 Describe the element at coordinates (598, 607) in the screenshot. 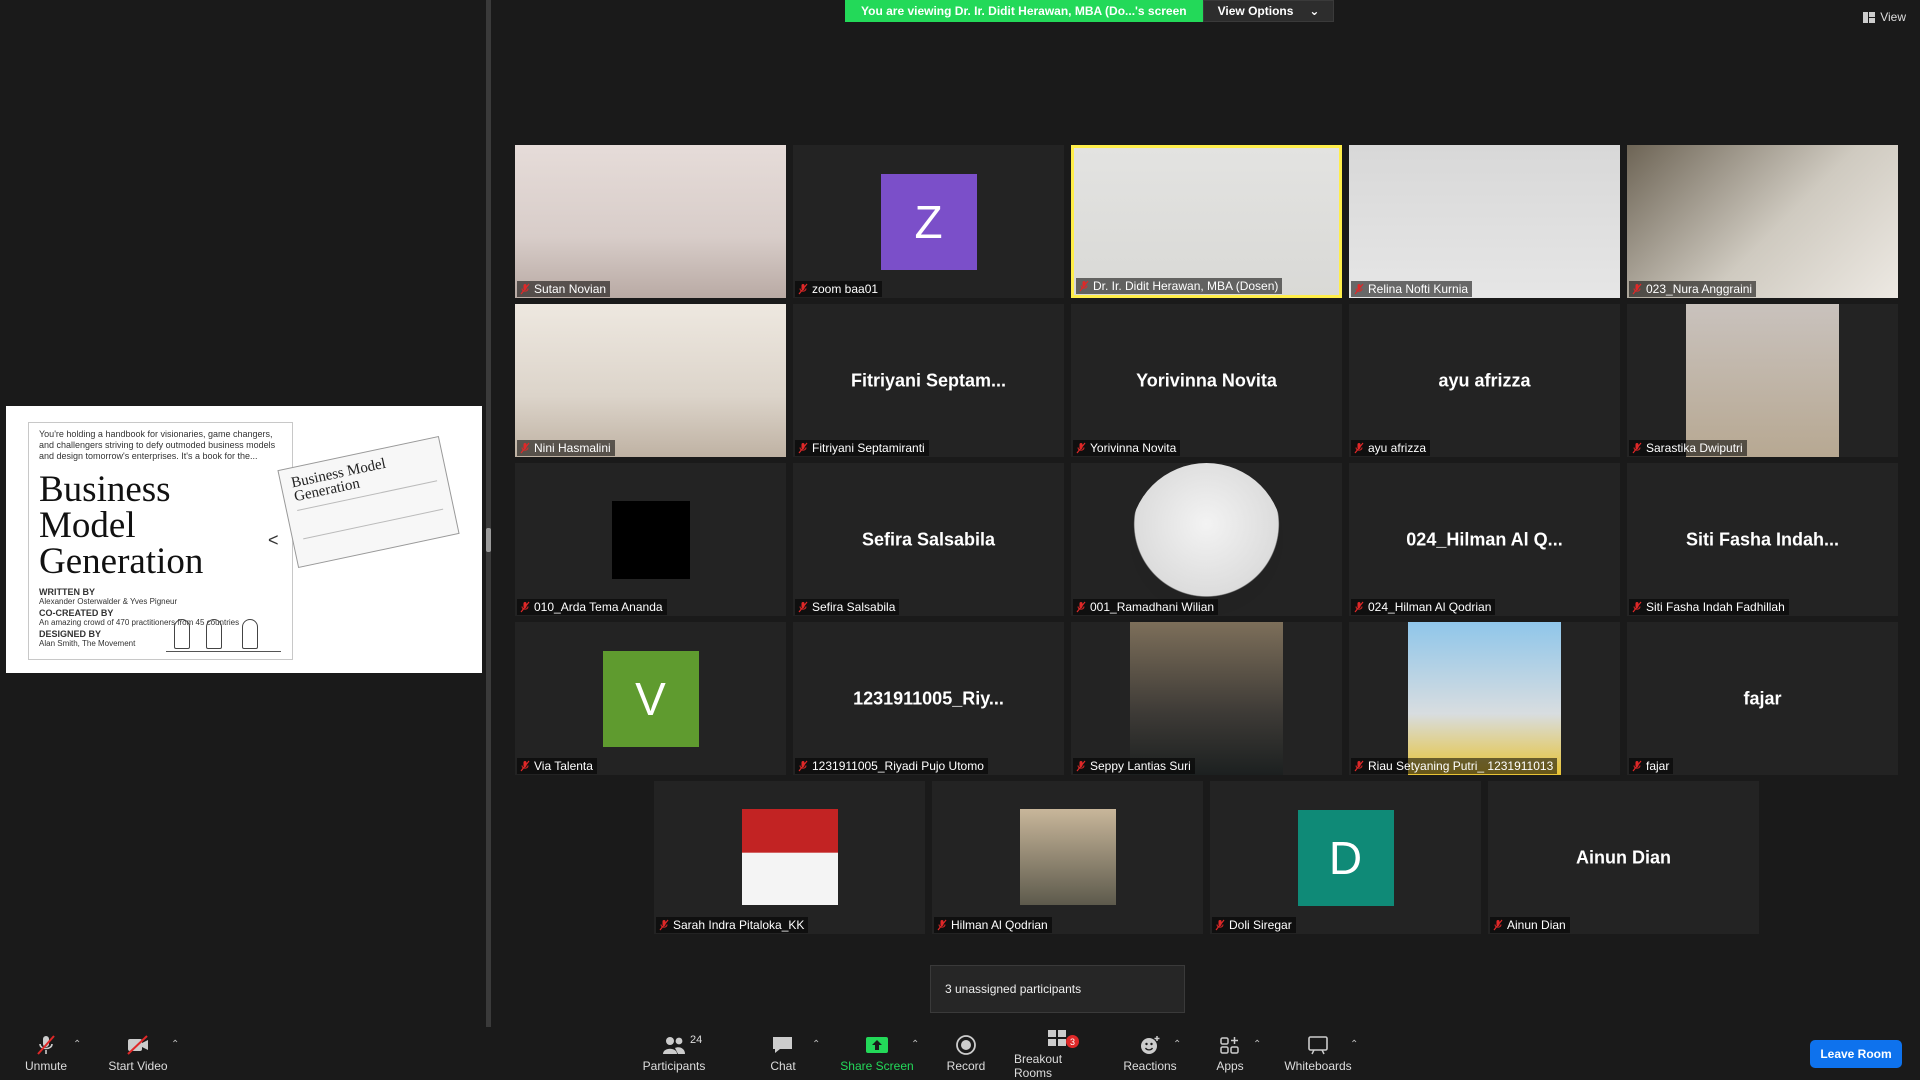

I see `participant-name: 010_Arda Tema Ananda` at that location.